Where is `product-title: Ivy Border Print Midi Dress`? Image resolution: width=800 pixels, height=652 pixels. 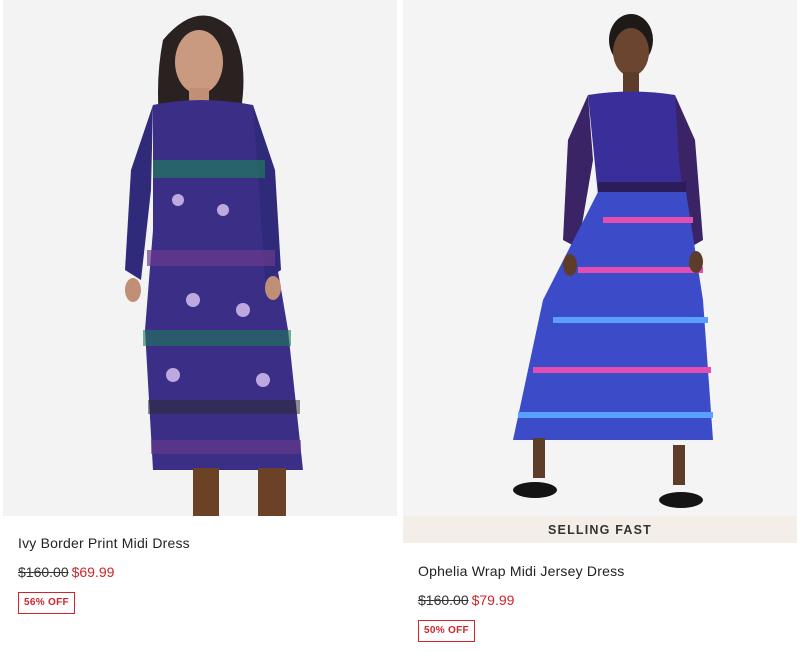
product-title: Ivy Border Print Midi Dress is located at coordinates (104, 543).